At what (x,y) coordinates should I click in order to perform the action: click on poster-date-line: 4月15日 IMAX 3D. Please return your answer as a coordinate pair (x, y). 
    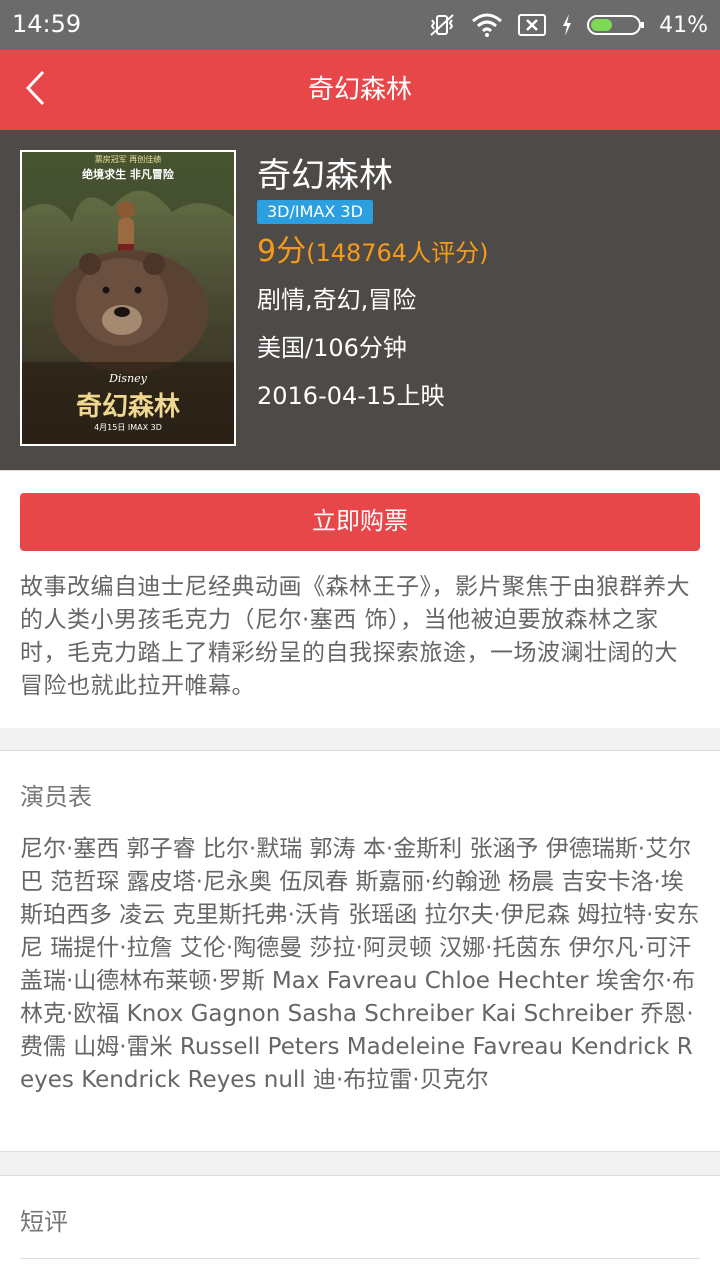
    Looking at the image, I should click on (128, 427).